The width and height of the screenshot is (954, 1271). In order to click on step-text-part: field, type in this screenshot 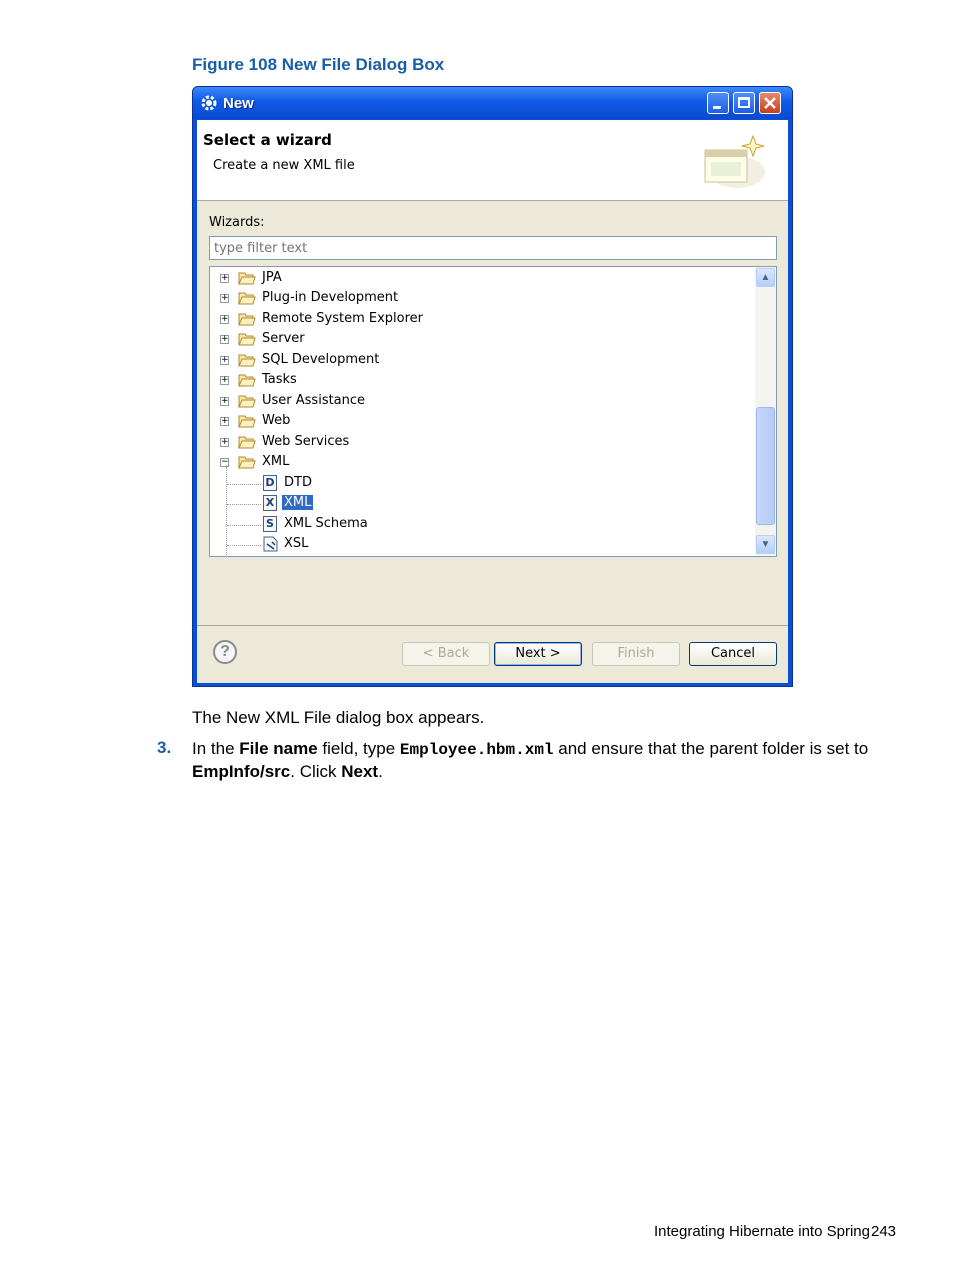, I will do `click(358, 748)`.